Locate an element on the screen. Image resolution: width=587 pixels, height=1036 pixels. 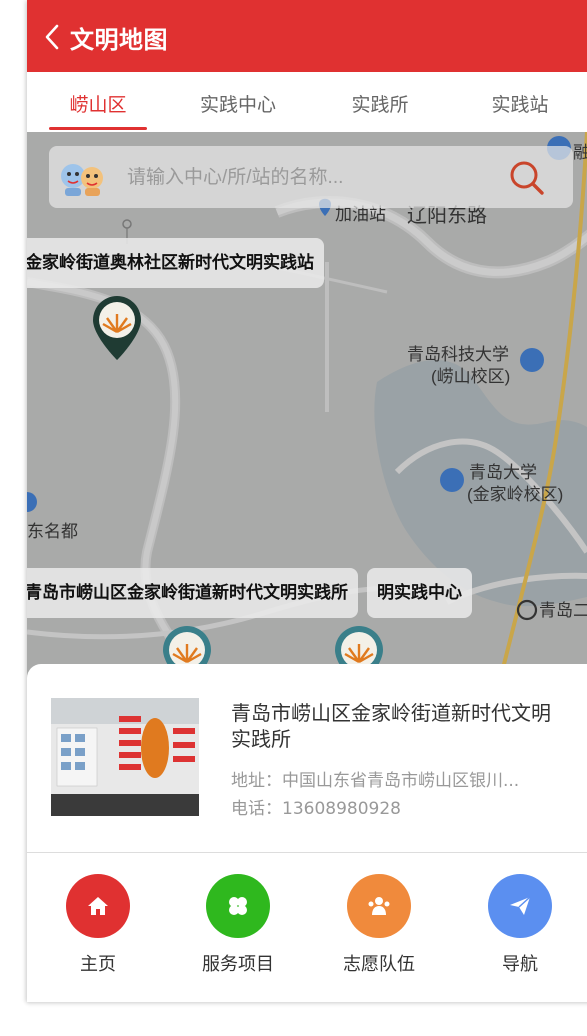
map-label-university-2-campus: (金家岭校区) is located at coordinates (515, 494).